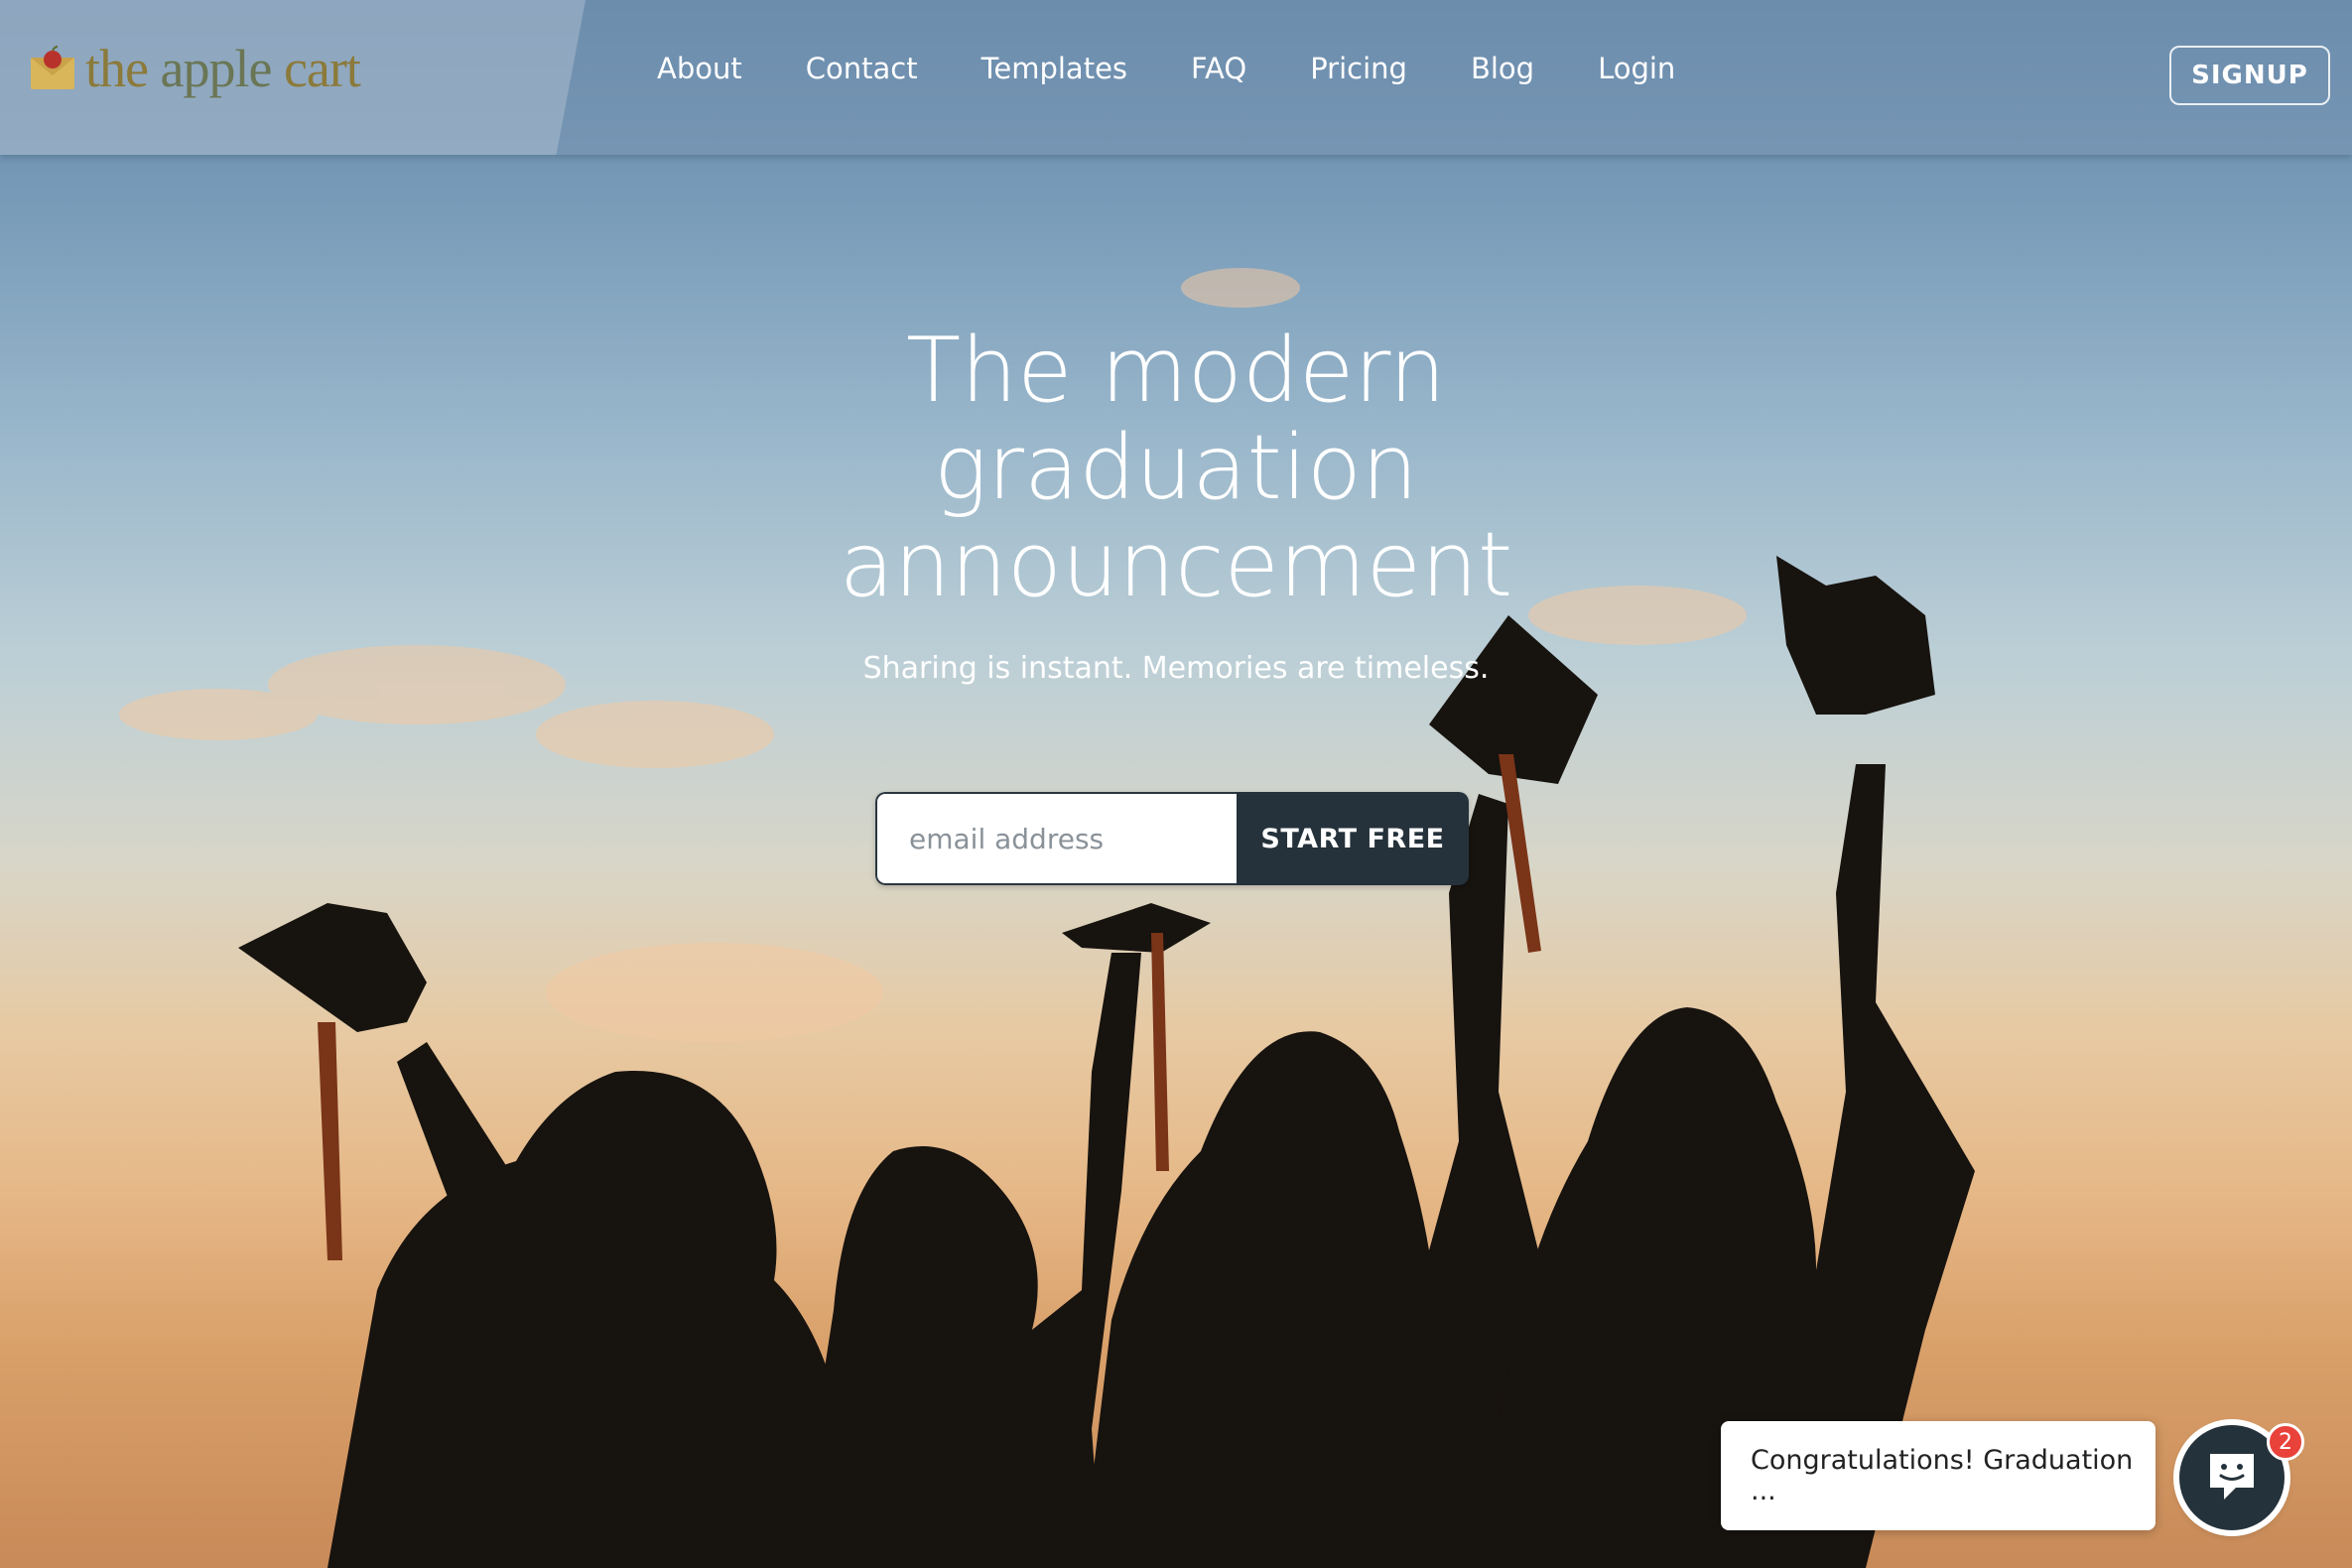 The height and width of the screenshot is (1568, 2352). What do you see at coordinates (862, 68) in the screenshot?
I see `nav-link-contact: Contact` at bounding box center [862, 68].